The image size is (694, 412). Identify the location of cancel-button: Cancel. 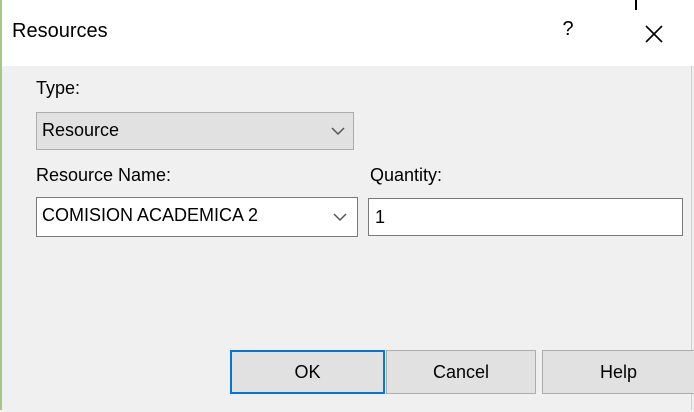
(461, 372).